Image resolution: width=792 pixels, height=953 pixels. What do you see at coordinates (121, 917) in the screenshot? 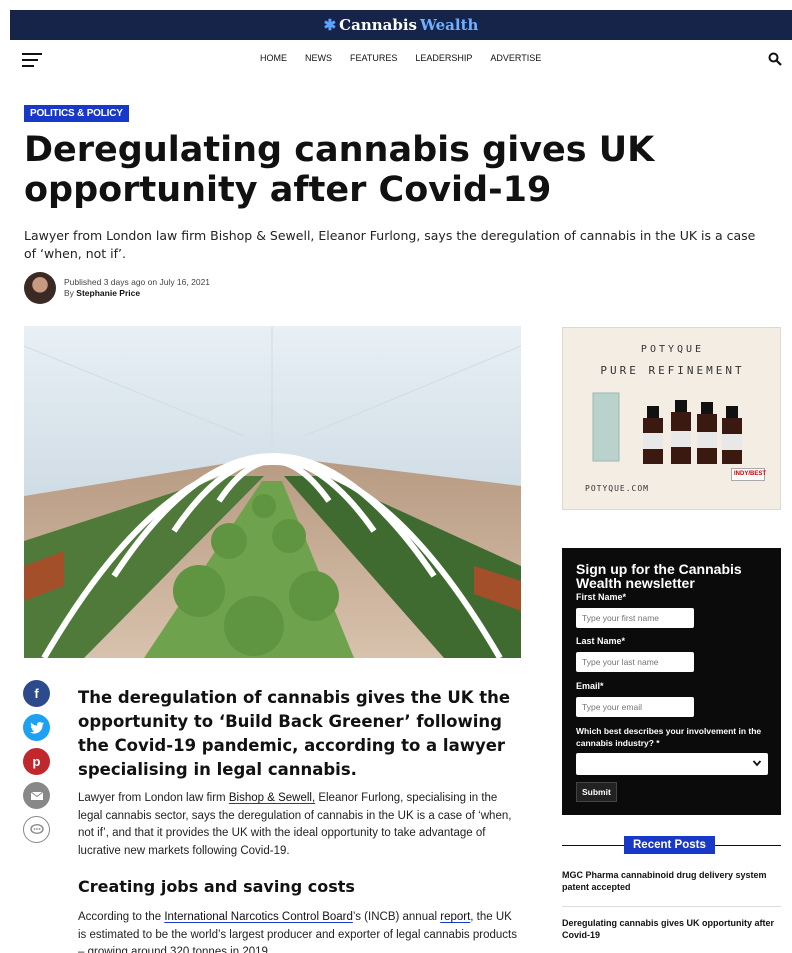
I see `para2-text-a: According to the` at bounding box center [121, 917].